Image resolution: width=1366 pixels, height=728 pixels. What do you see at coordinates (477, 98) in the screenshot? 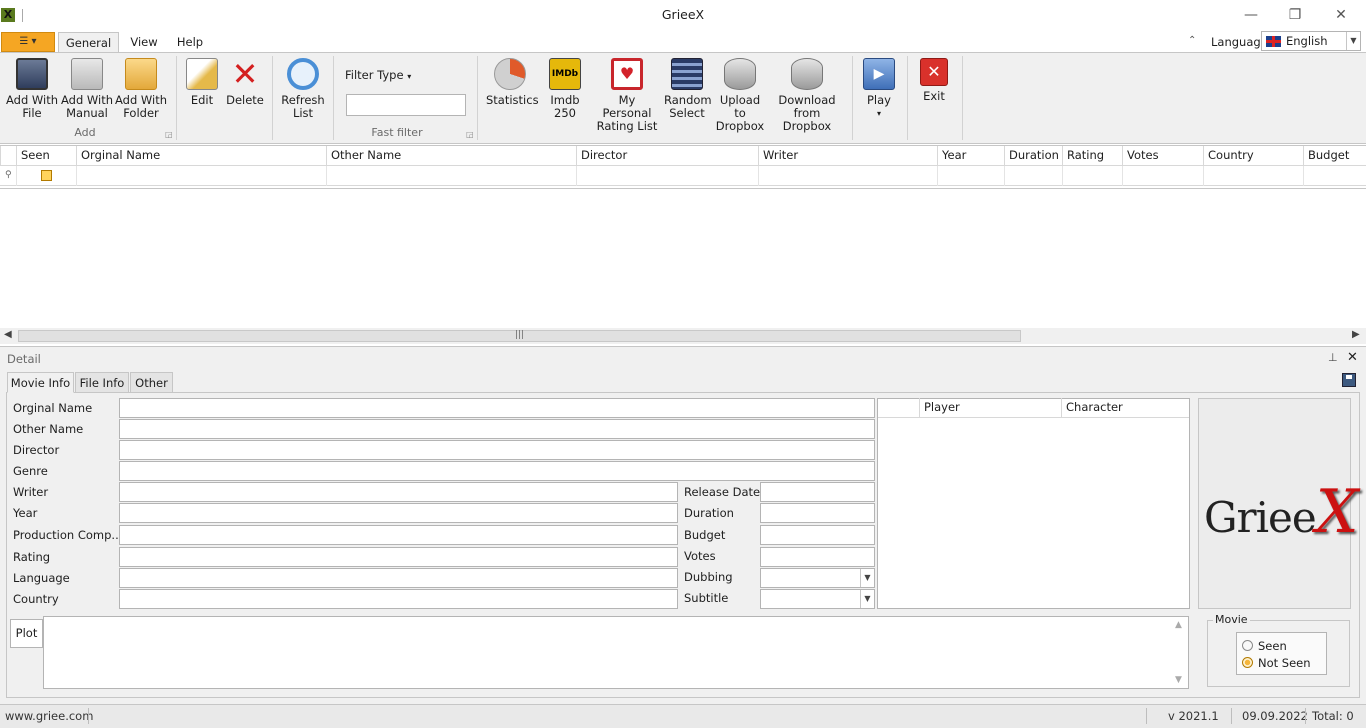
I see `group-divider` at bounding box center [477, 98].